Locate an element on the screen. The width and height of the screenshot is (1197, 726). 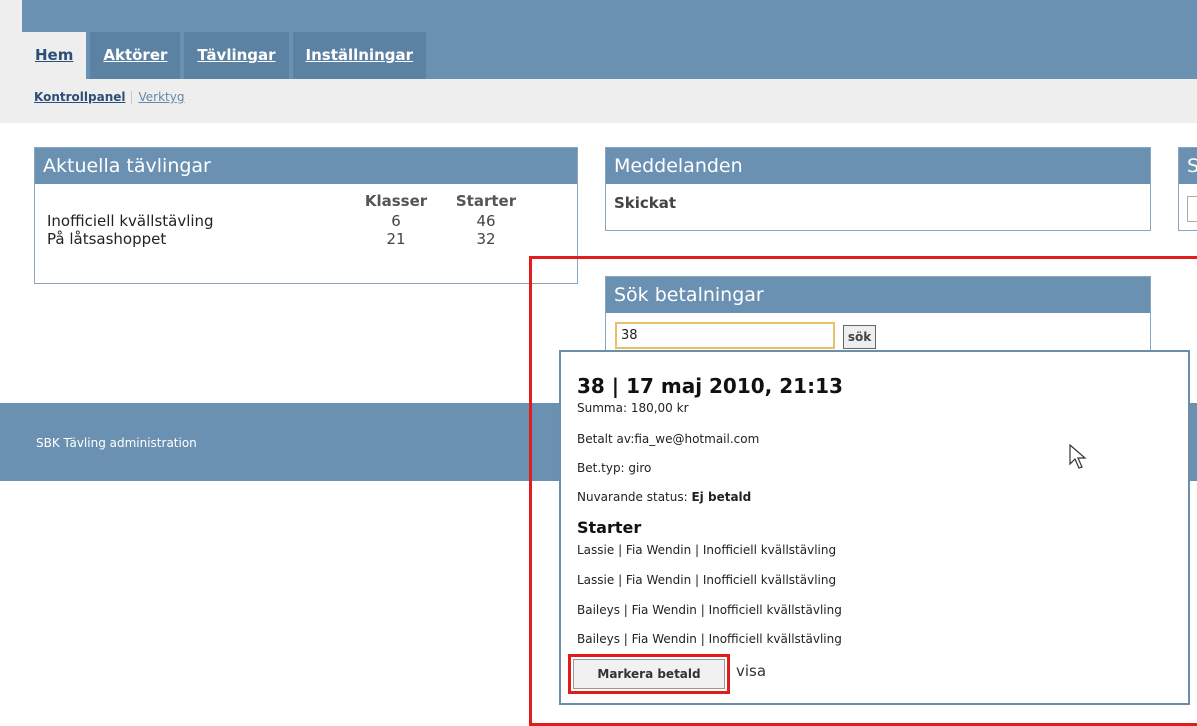
sub-nav: Kontrollpanel Verktyg is located at coordinates (109, 97).